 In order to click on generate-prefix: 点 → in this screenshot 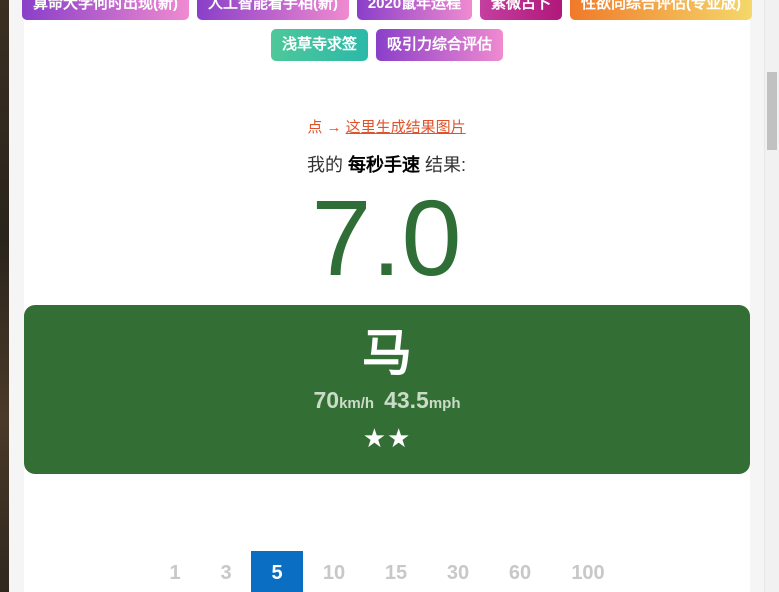, I will do `click(324, 127)`.